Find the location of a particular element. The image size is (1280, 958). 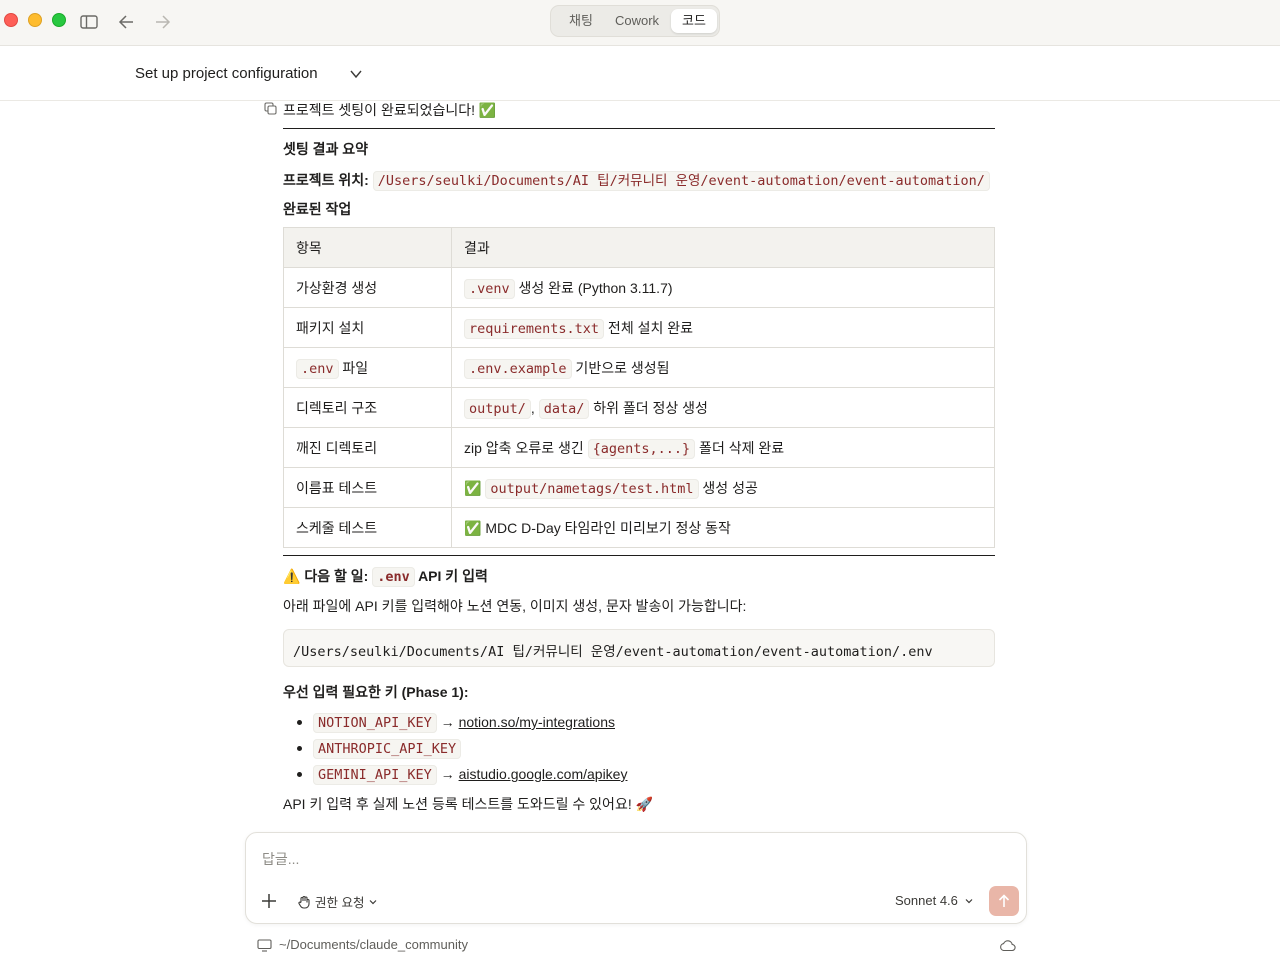

table-row: 디렉토리 구조 output/, data/ 하위 폴더 정상 생성 is located at coordinates (639, 407).